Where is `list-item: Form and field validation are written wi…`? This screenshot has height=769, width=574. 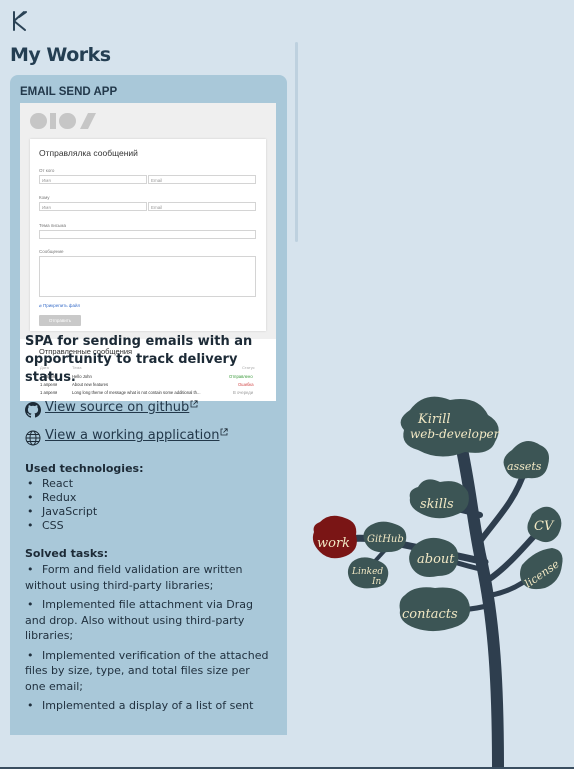 list-item: Form and field validation are written wi… is located at coordinates (147, 577).